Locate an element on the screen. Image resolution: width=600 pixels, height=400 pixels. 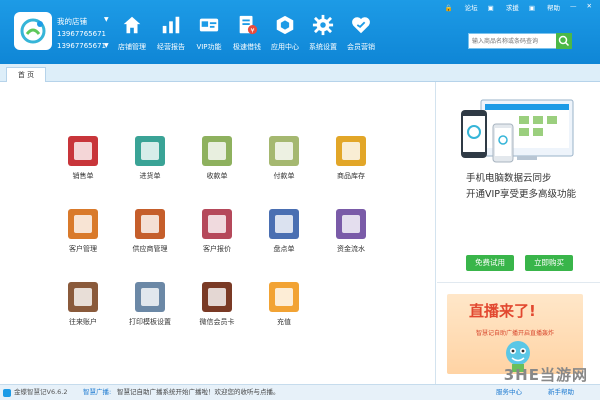
wechat-card-icon is located at coordinates (217, 297).